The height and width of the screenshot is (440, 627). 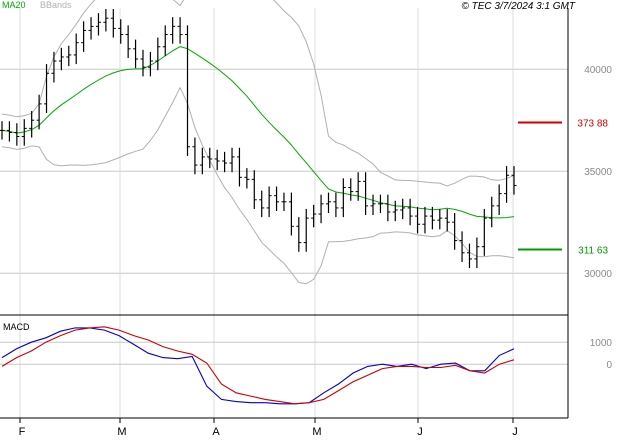 I want to click on price-tick-label: 35000, so click(x=598, y=172).